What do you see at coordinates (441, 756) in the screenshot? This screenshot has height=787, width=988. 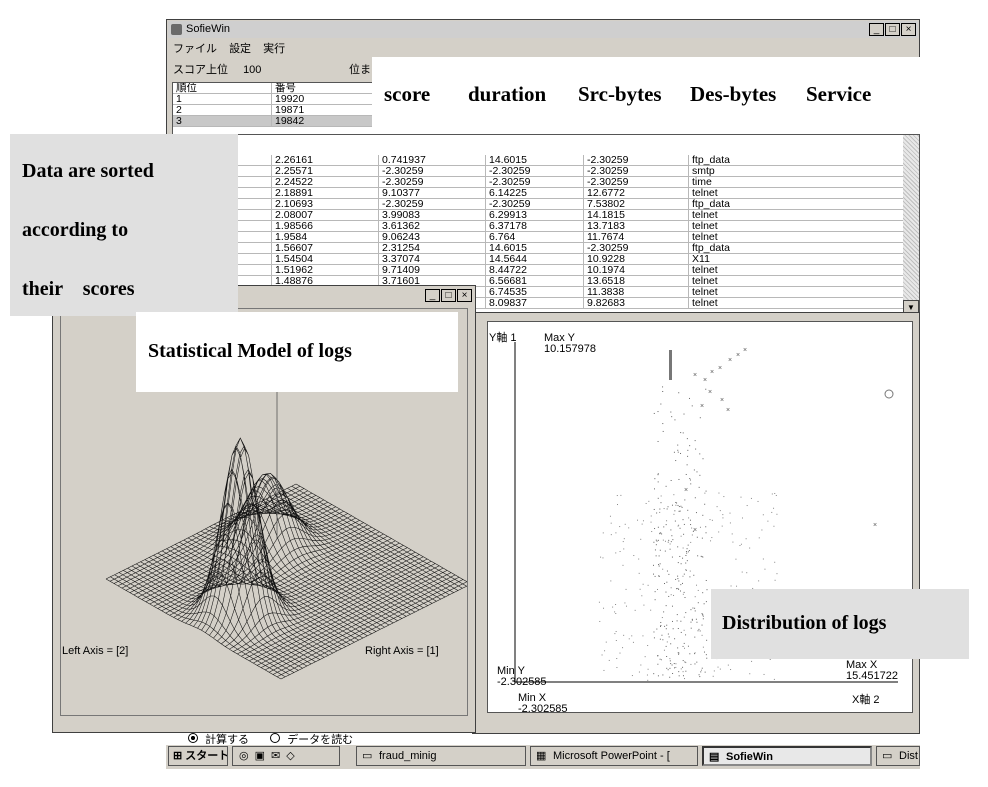 I see `taskbar-item-fraud: ▭ fraud_minig` at bounding box center [441, 756].